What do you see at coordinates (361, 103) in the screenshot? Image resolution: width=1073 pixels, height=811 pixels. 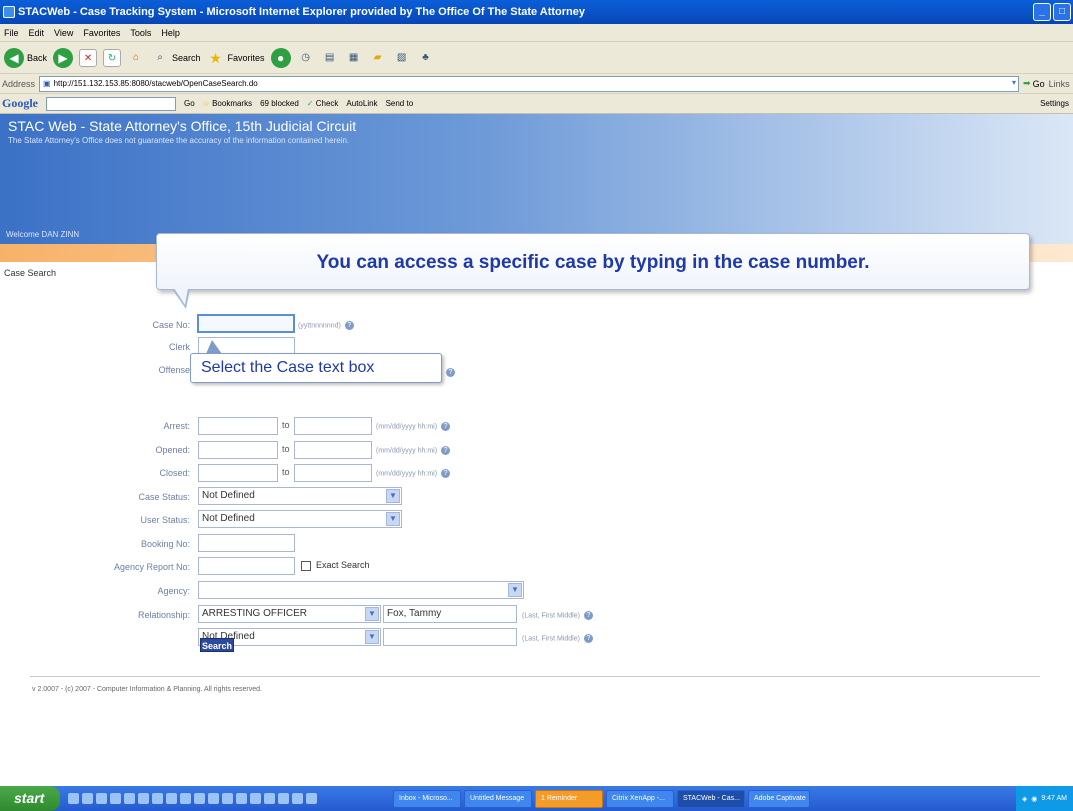 I see `autolink-button: AutoLink` at bounding box center [361, 103].